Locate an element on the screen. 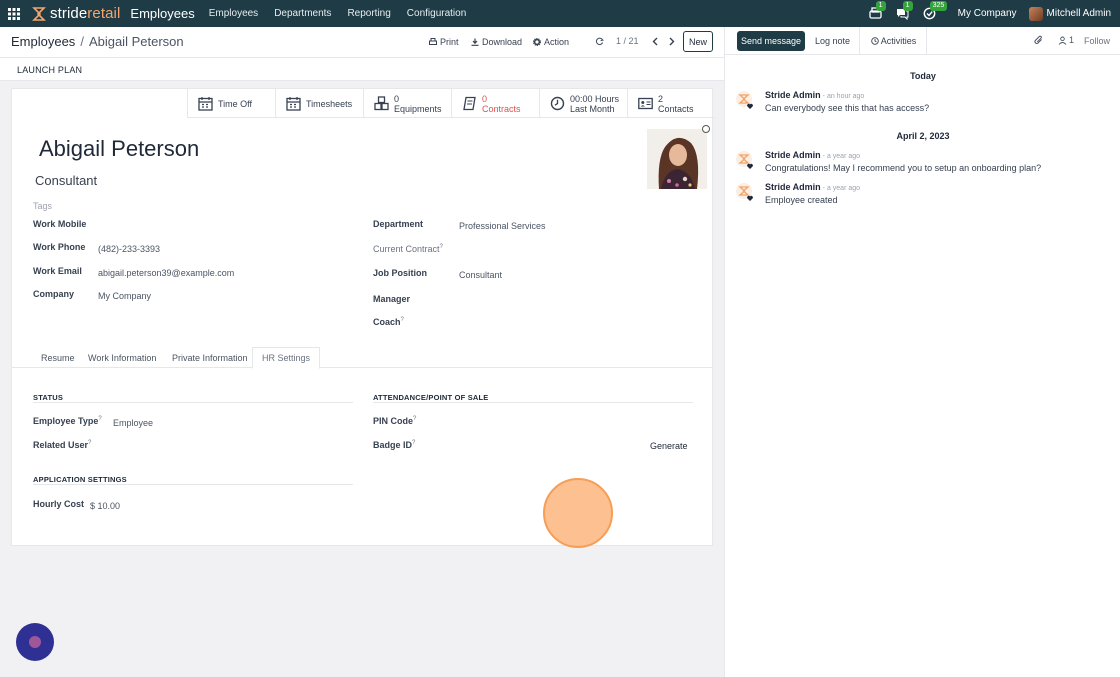  presence-status-icon is located at coordinates (706, 129).